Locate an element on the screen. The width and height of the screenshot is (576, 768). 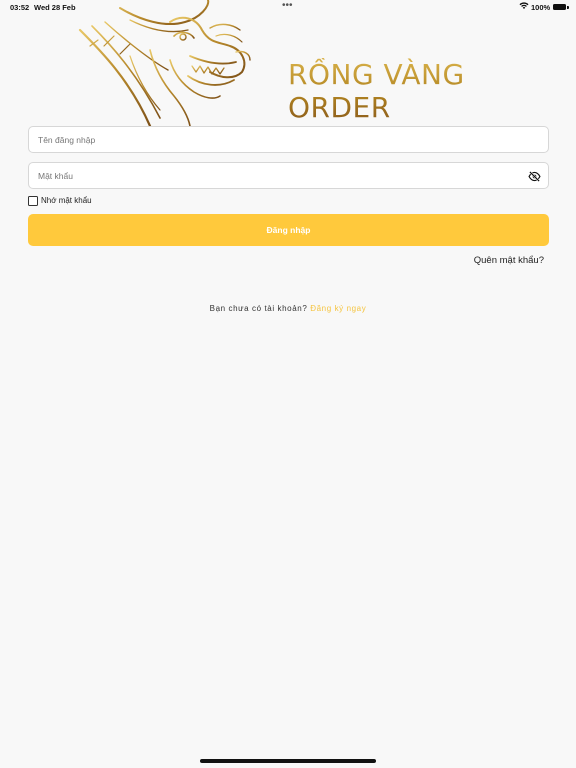
remember-password: Nhớ mật khẩu is located at coordinates (60, 200).